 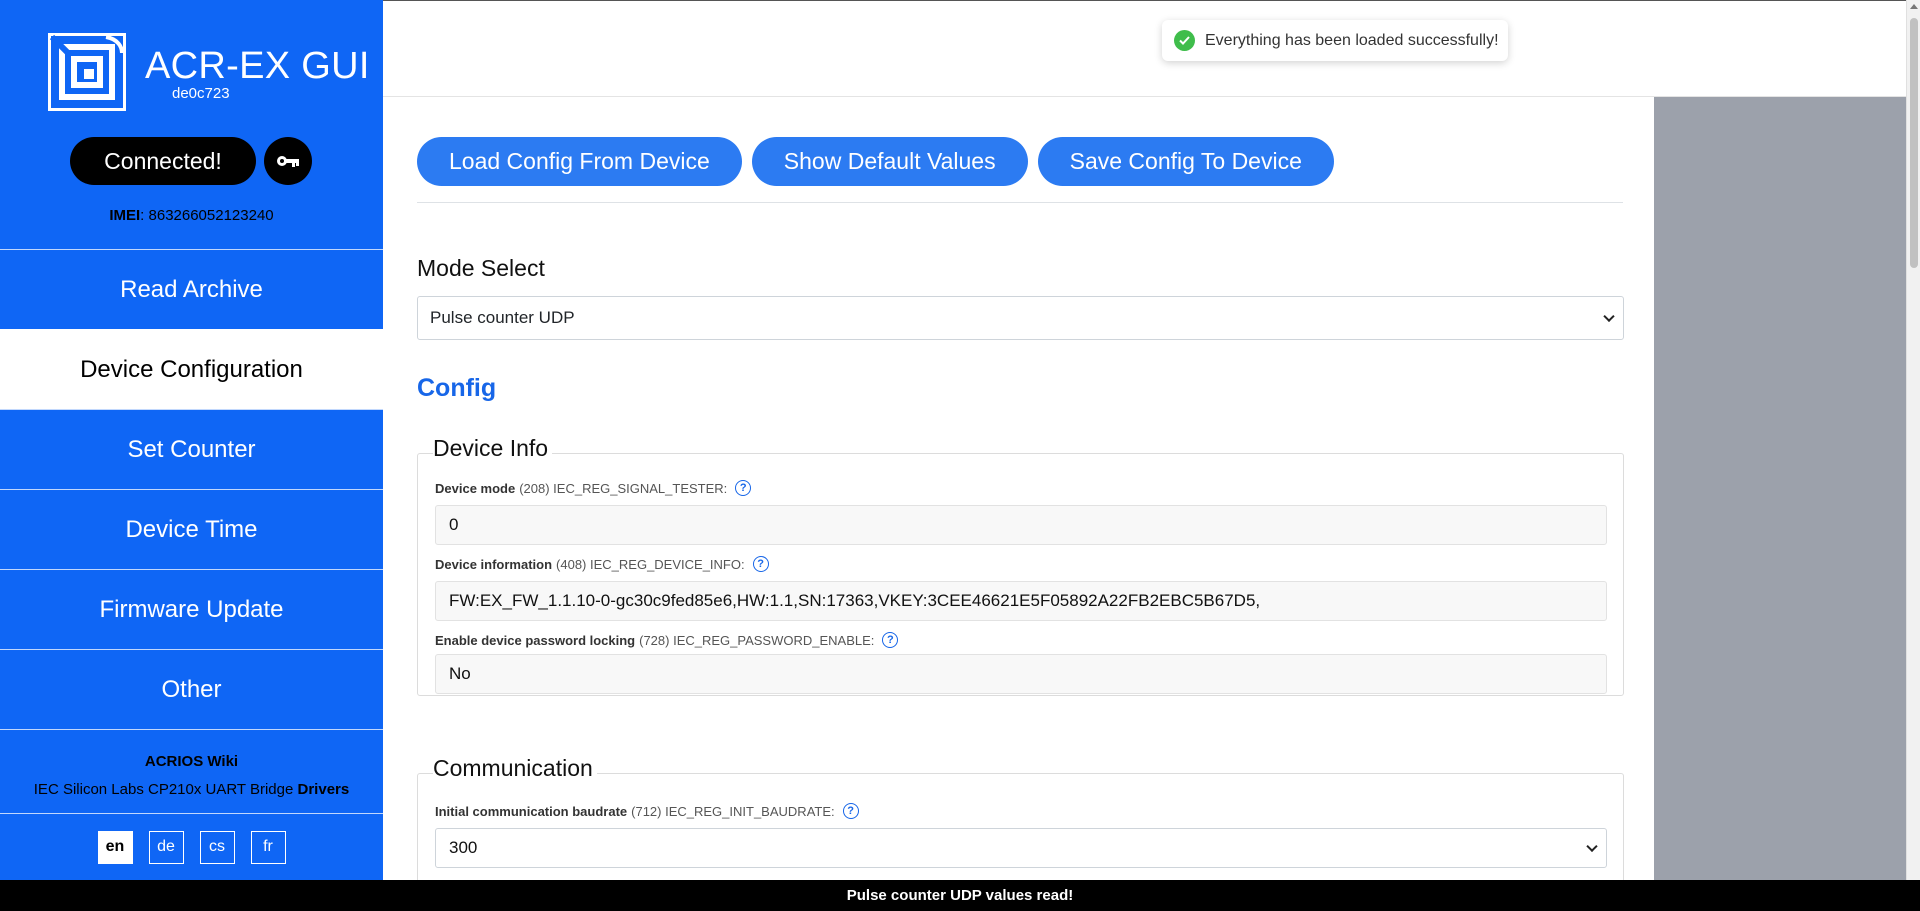 I want to click on init-baudrate-value: 300, so click(x=463, y=847).